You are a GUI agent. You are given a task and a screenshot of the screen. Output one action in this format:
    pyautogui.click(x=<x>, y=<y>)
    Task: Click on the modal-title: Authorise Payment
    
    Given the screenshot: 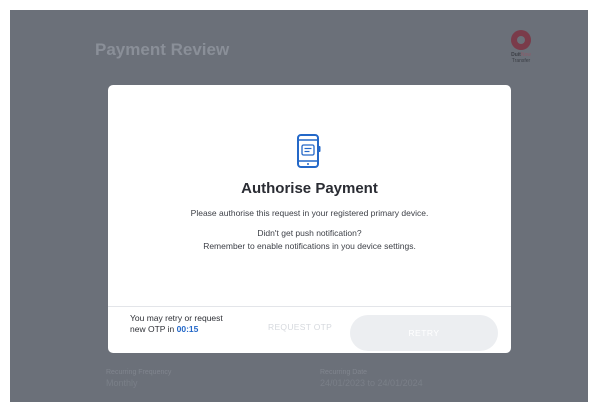 What is the action you would take?
    pyautogui.click(x=309, y=188)
    